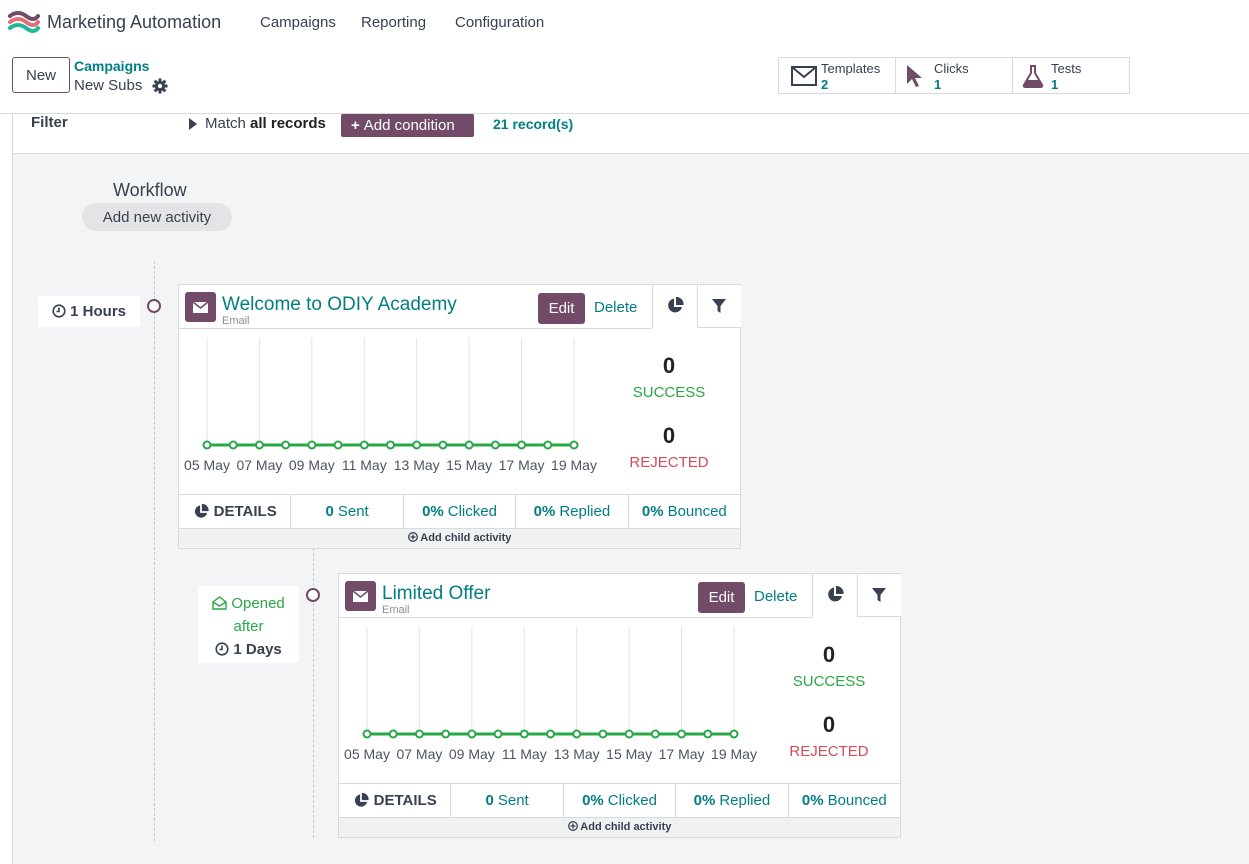 This screenshot has height=864, width=1249. What do you see at coordinates (1066, 68) in the screenshot?
I see `stat-label: Tests` at bounding box center [1066, 68].